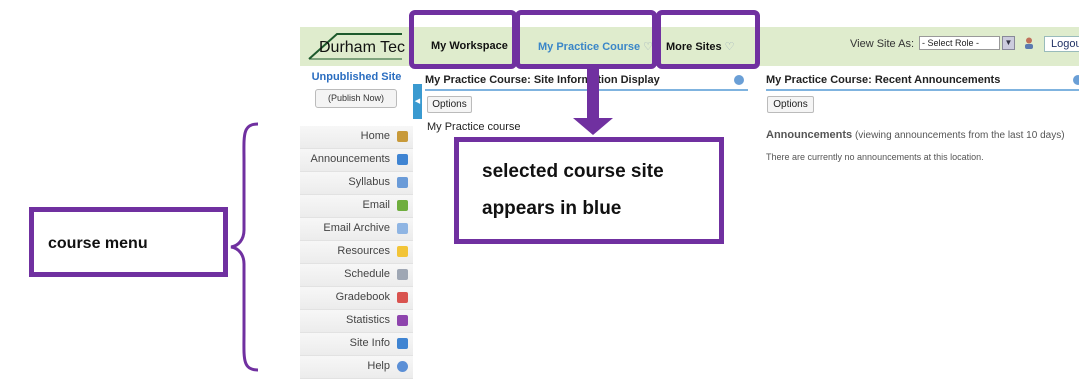 This screenshot has width=1079, height=385. Describe the element at coordinates (959, 43) in the screenshot. I see `role-select: - Select Role -` at that location.